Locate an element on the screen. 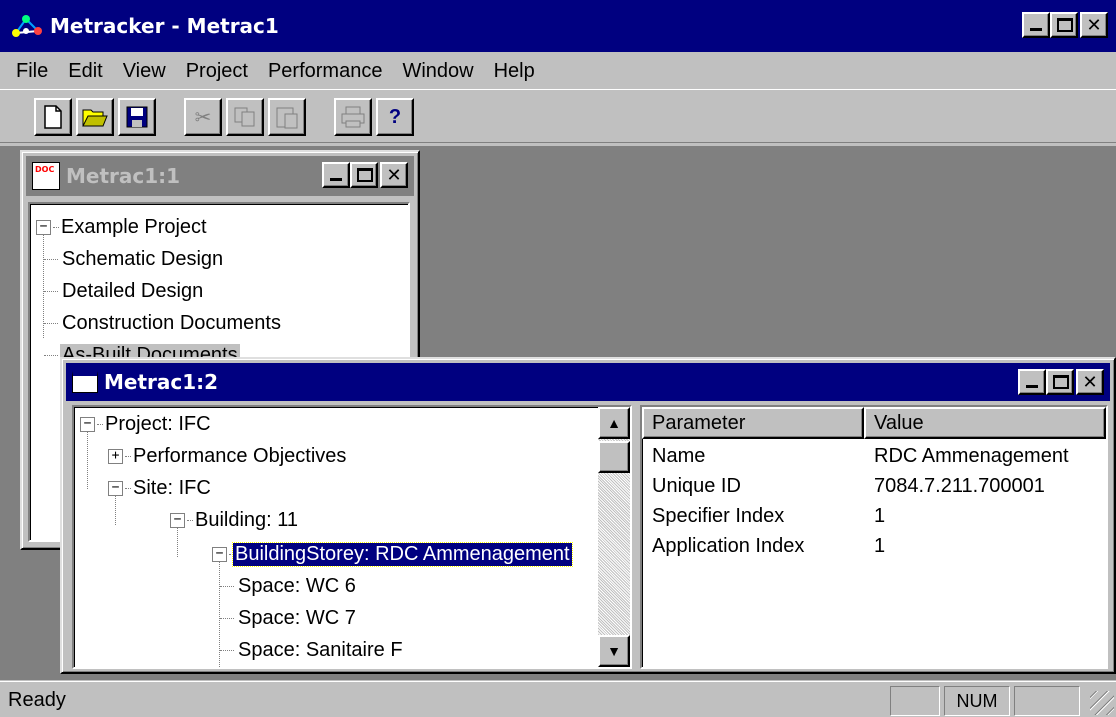  menu-help: Help is located at coordinates (514, 71).